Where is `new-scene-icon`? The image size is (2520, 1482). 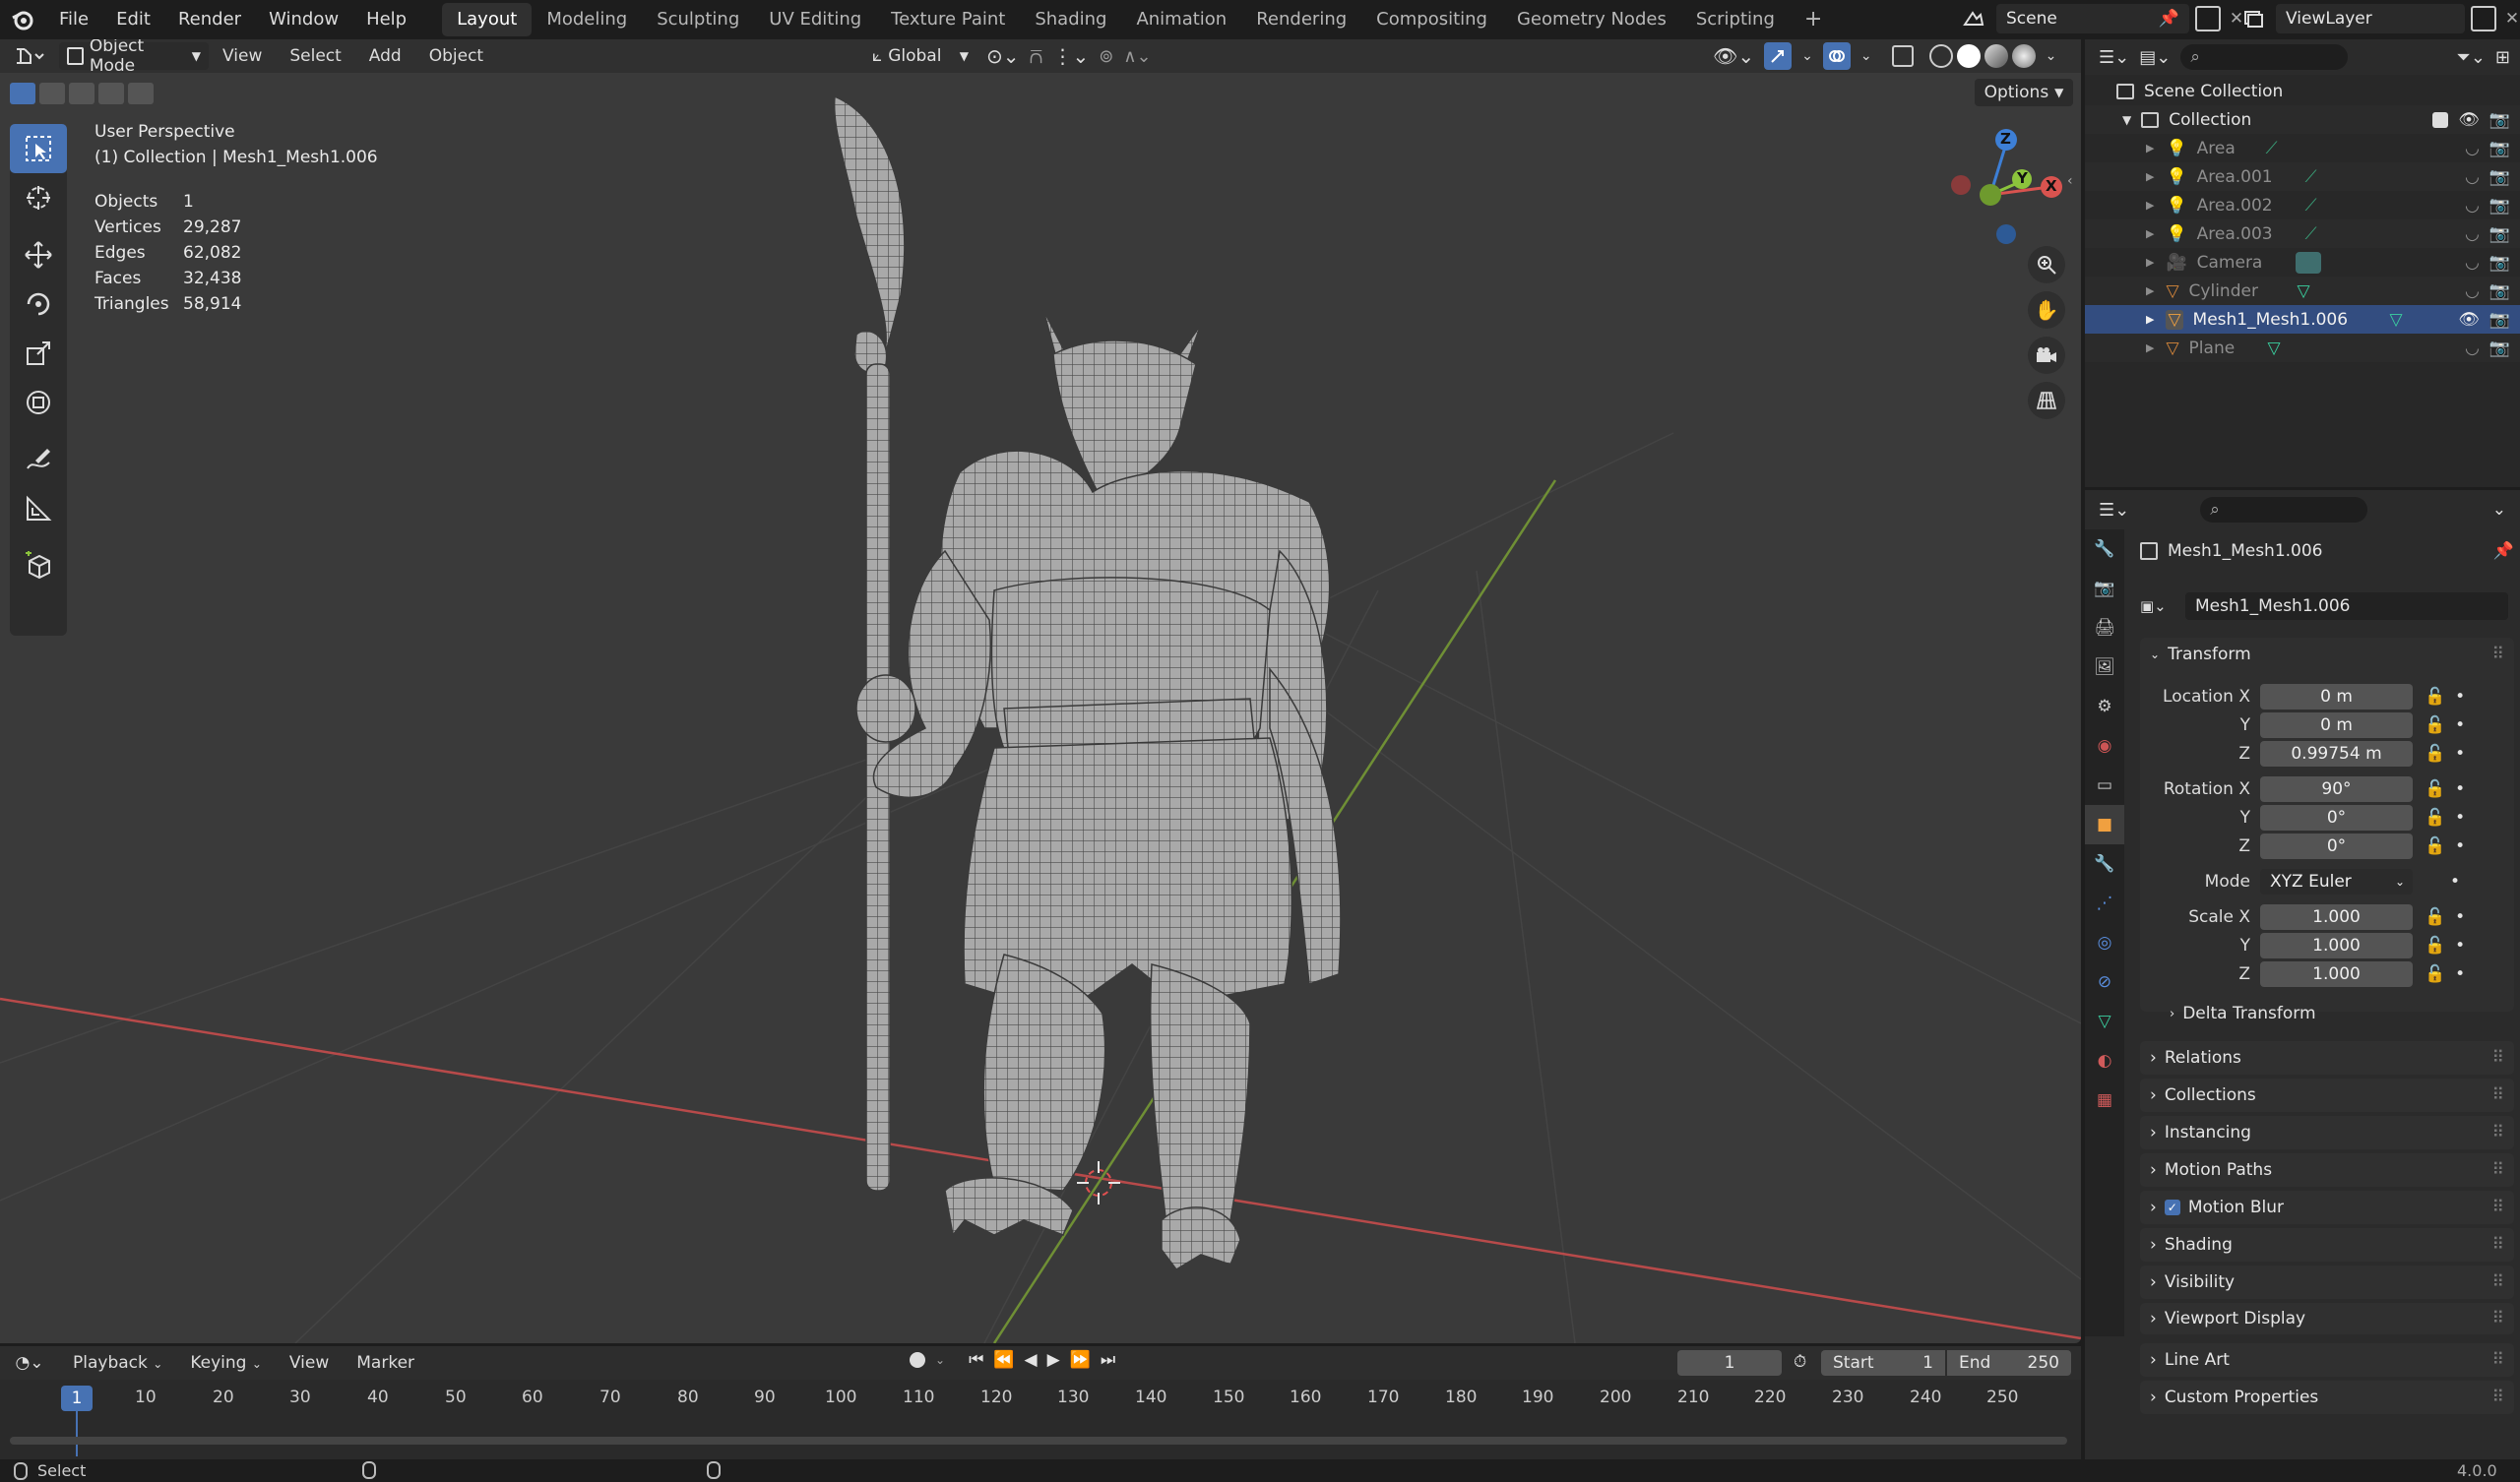
new-scene-icon is located at coordinates (2208, 18).